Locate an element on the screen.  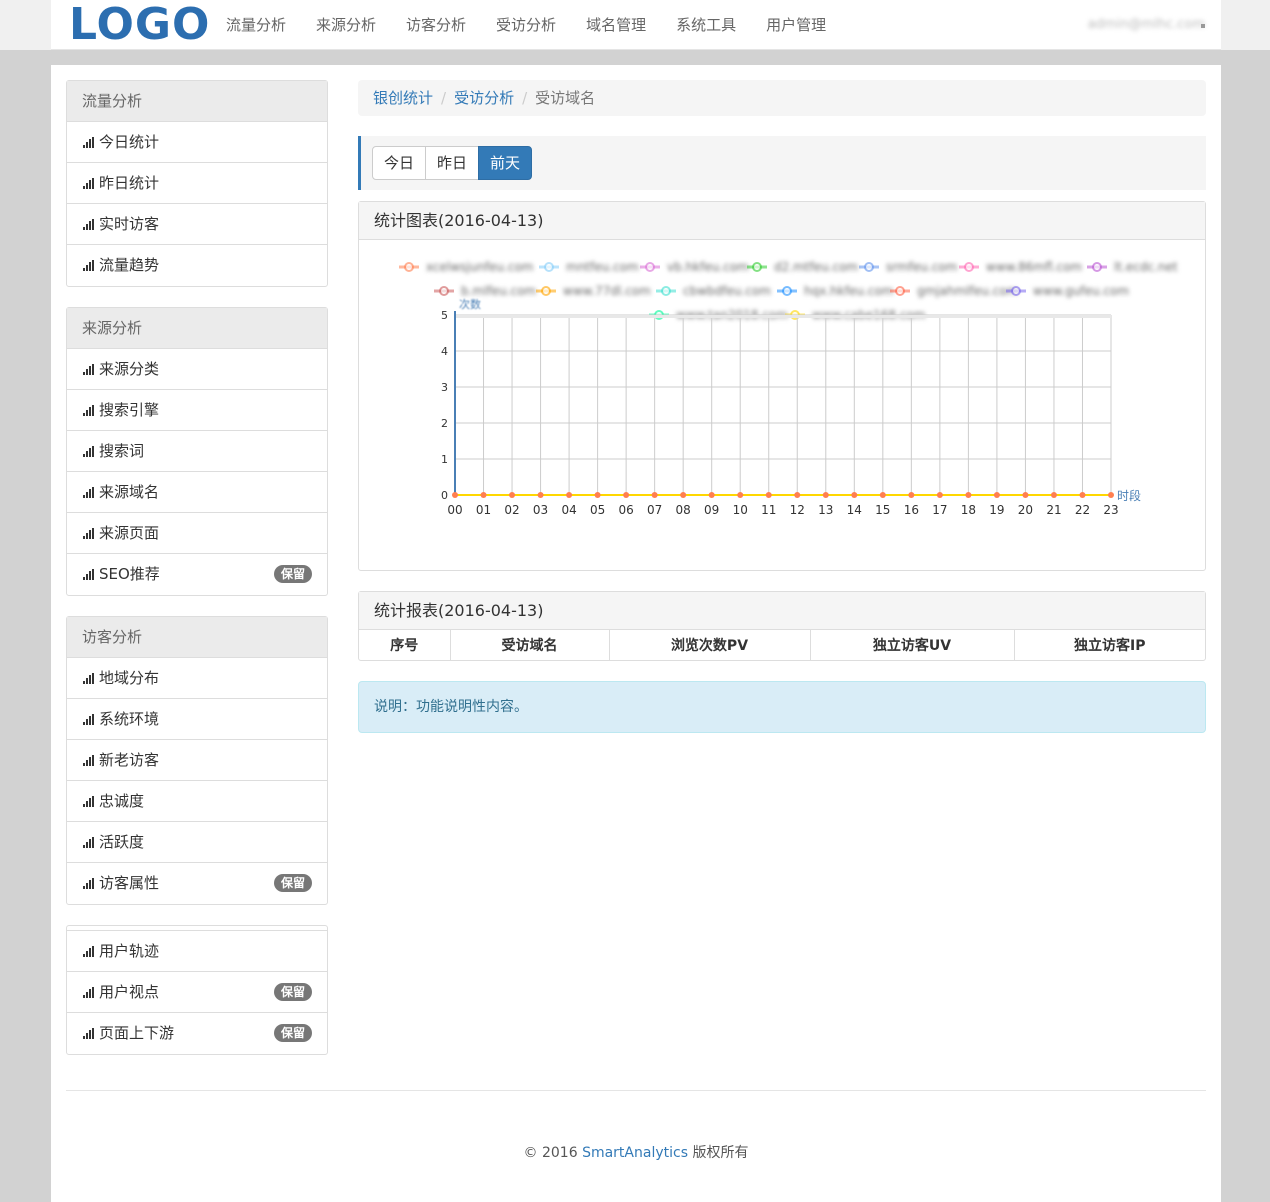
x-tick-label: 03 is located at coordinates (540, 510).